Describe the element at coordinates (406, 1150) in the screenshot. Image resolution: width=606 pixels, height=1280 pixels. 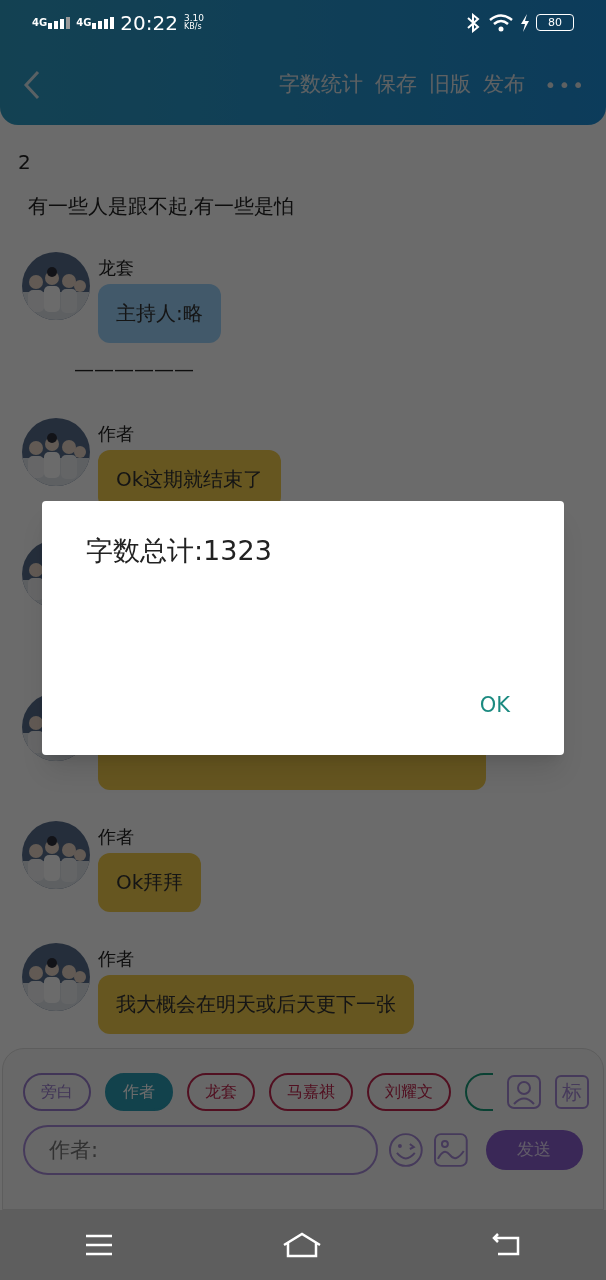
I see `emoji-icon` at that location.